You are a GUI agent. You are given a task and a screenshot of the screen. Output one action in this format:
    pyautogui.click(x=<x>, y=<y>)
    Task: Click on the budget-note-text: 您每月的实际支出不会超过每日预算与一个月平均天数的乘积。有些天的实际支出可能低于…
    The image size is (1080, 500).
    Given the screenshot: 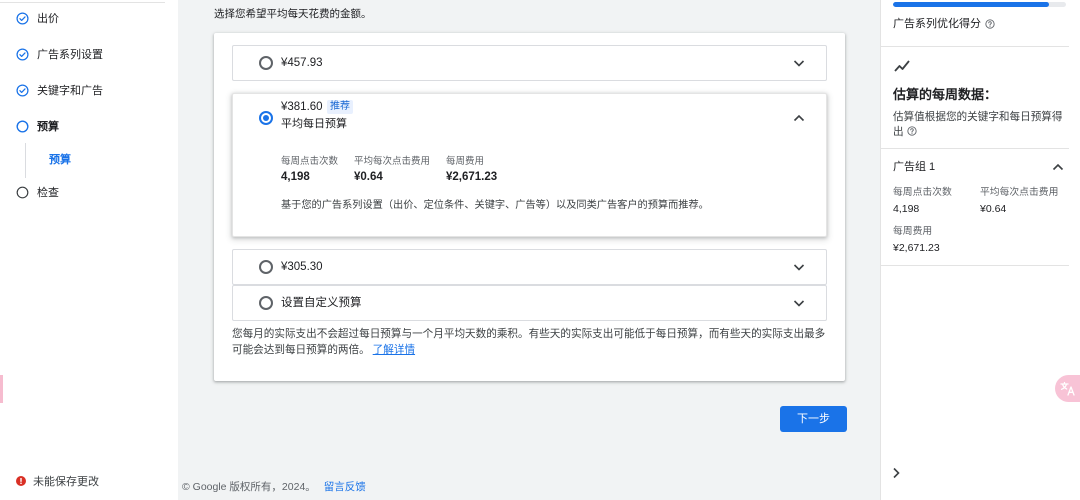 What is the action you would take?
    pyautogui.click(x=529, y=342)
    